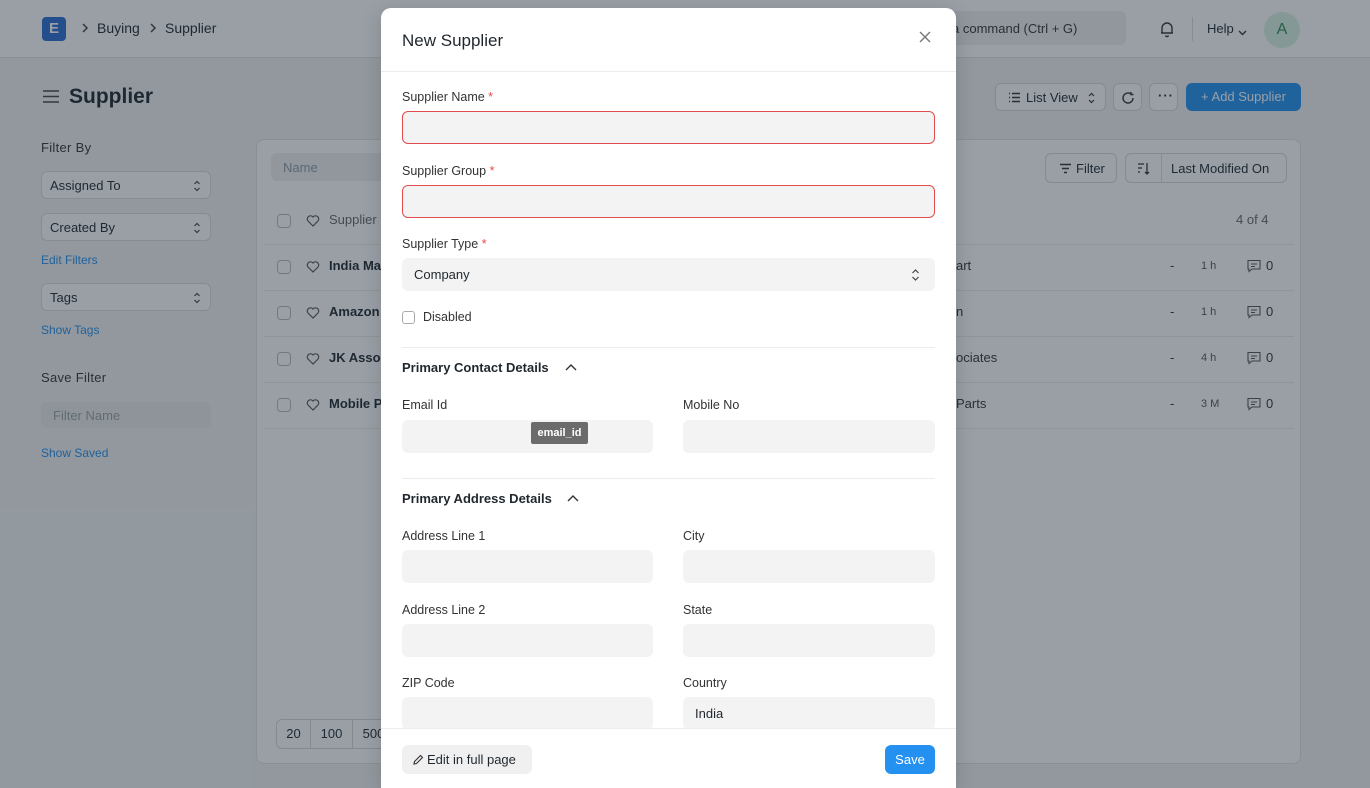 The height and width of the screenshot is (788, 1370). What do you see at coordinates (809, 713) in the screenshot?
I see `country-input: India` at bounding box center [809, 713].